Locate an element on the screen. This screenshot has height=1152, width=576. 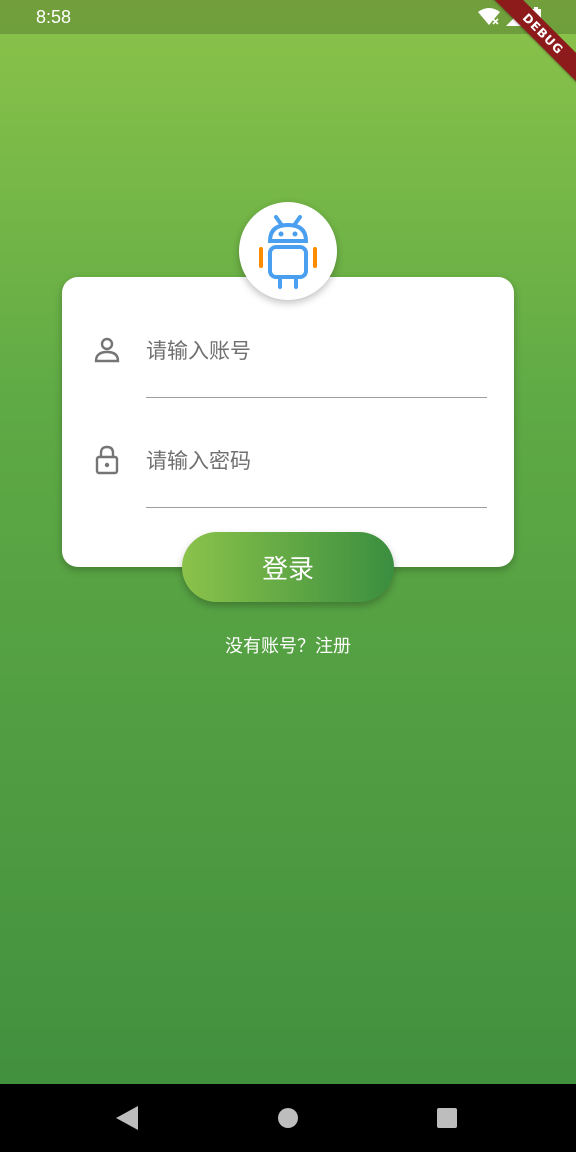
password-underline is located at coordinates (316, 507).